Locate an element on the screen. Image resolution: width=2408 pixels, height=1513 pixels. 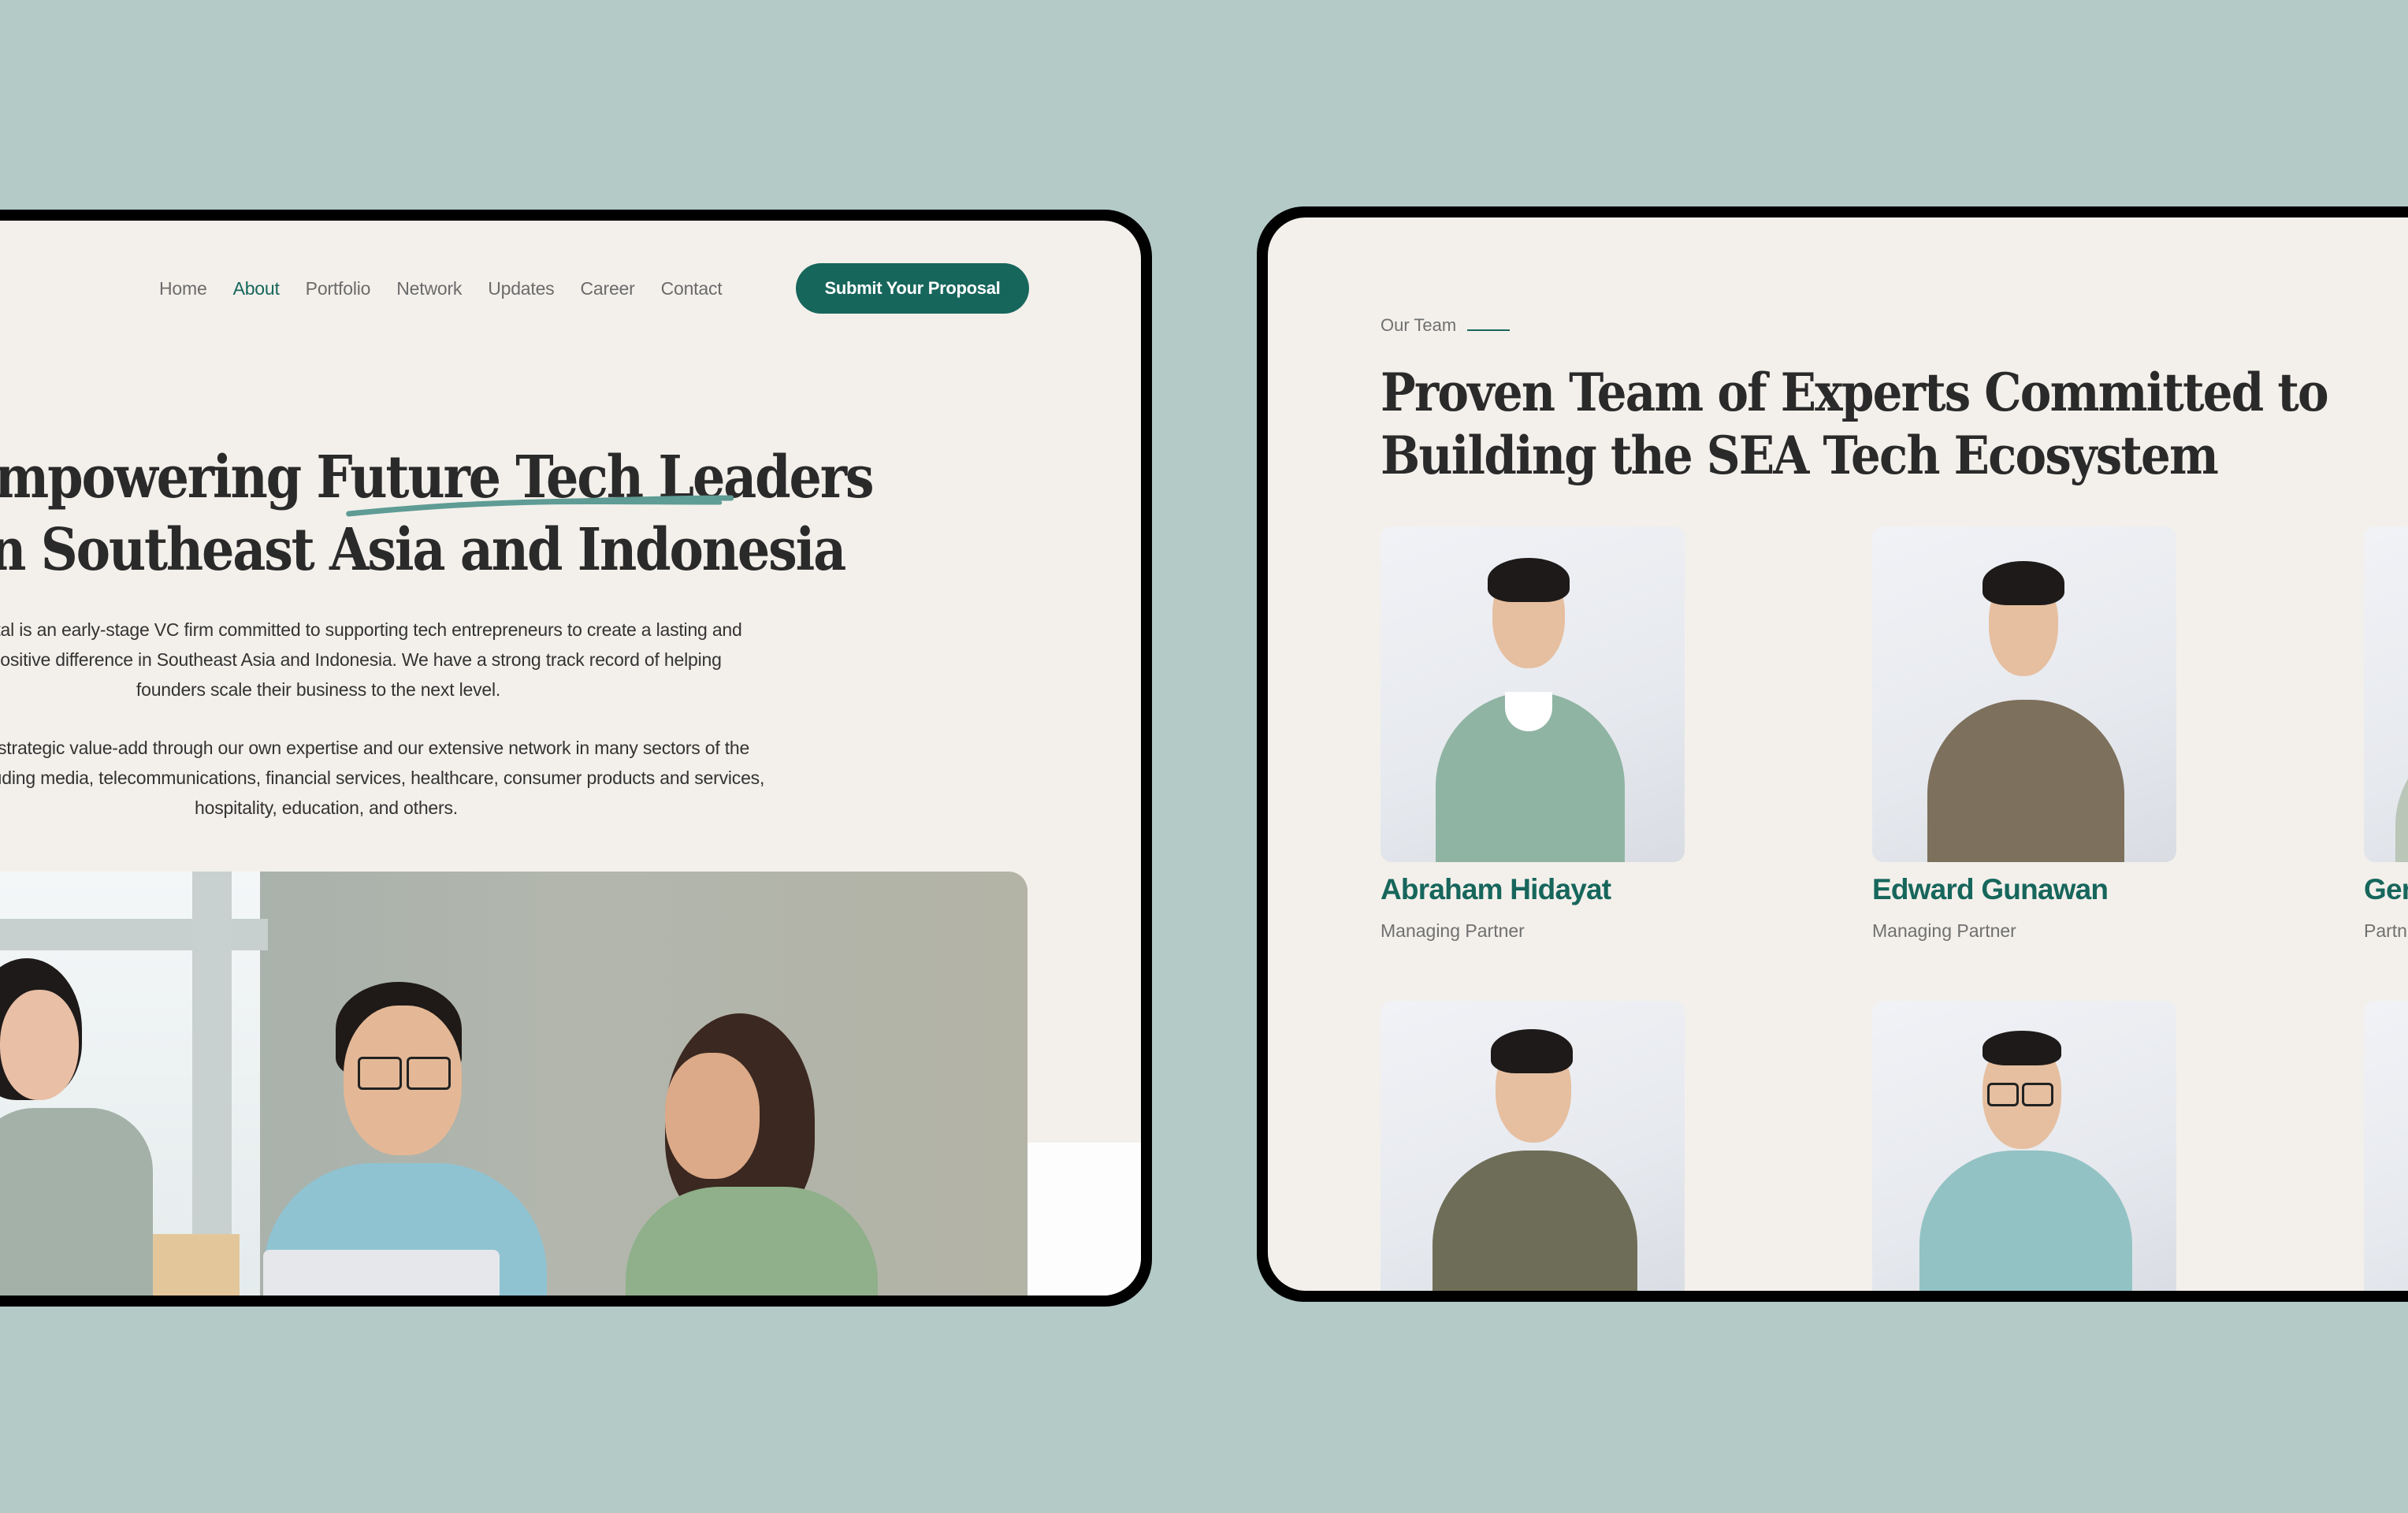
photo-person-right-face is located at coordinates (713, 1116).